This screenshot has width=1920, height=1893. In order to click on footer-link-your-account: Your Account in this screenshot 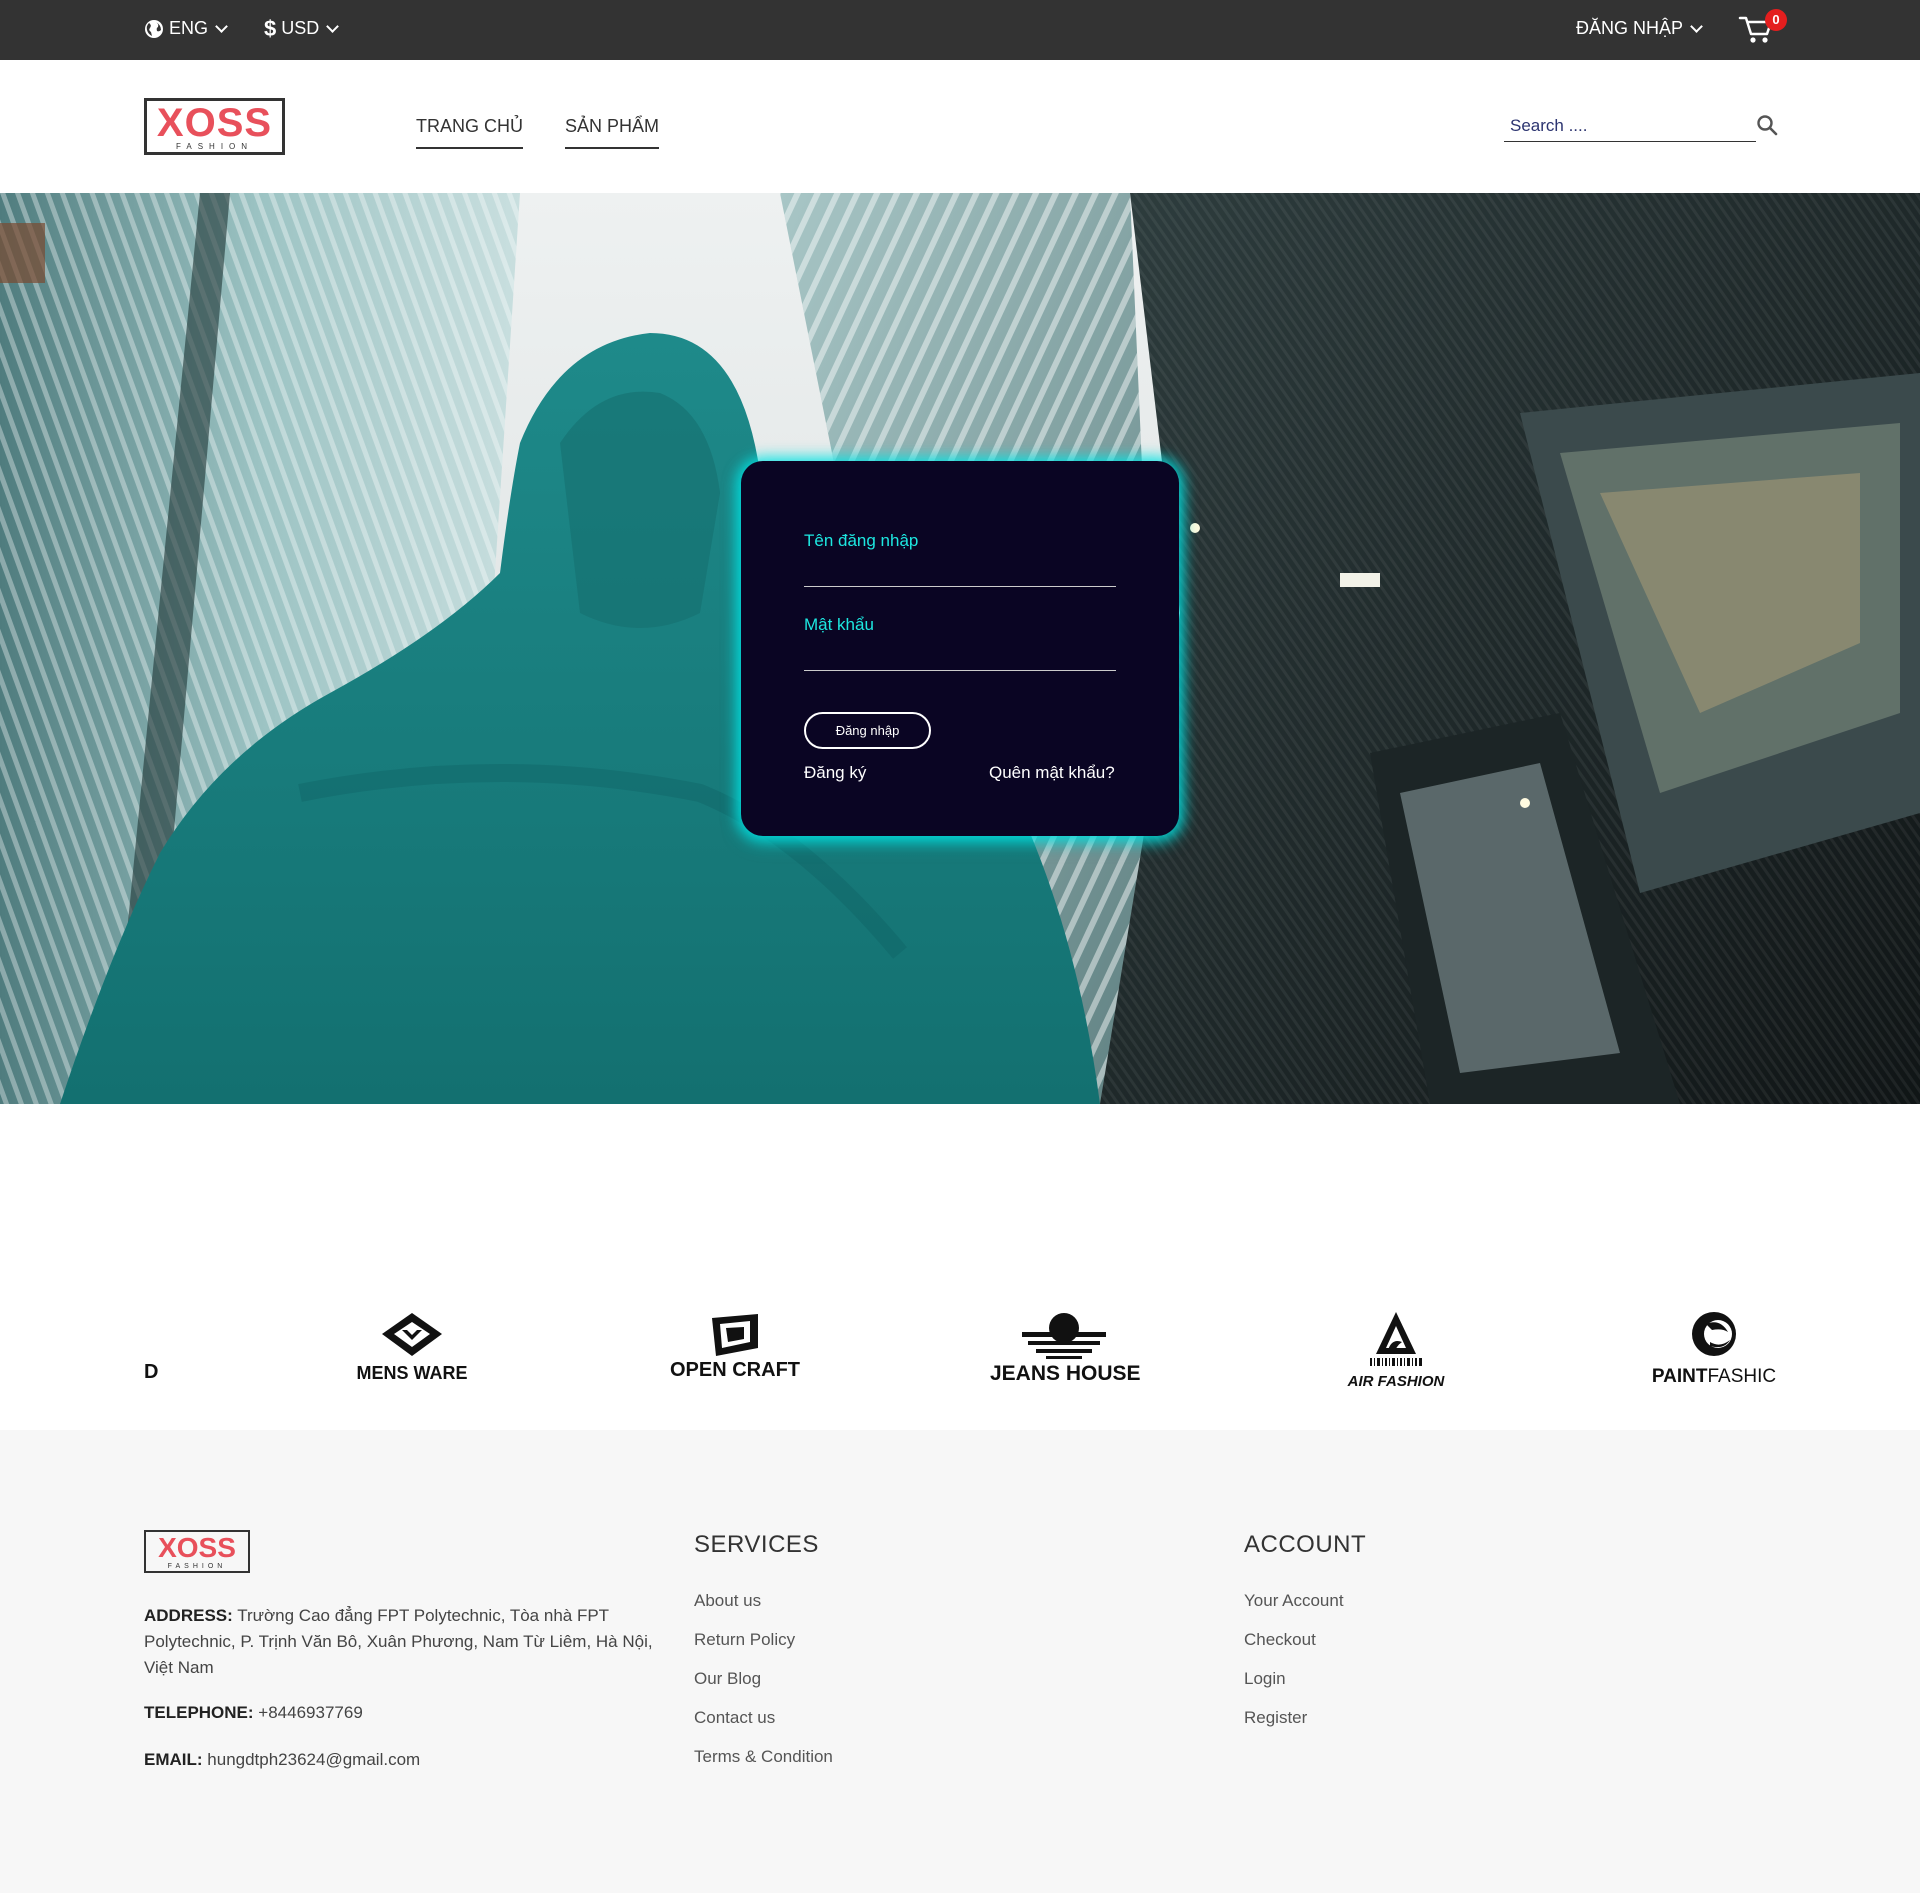, I will do `click(1294, 1601)`.